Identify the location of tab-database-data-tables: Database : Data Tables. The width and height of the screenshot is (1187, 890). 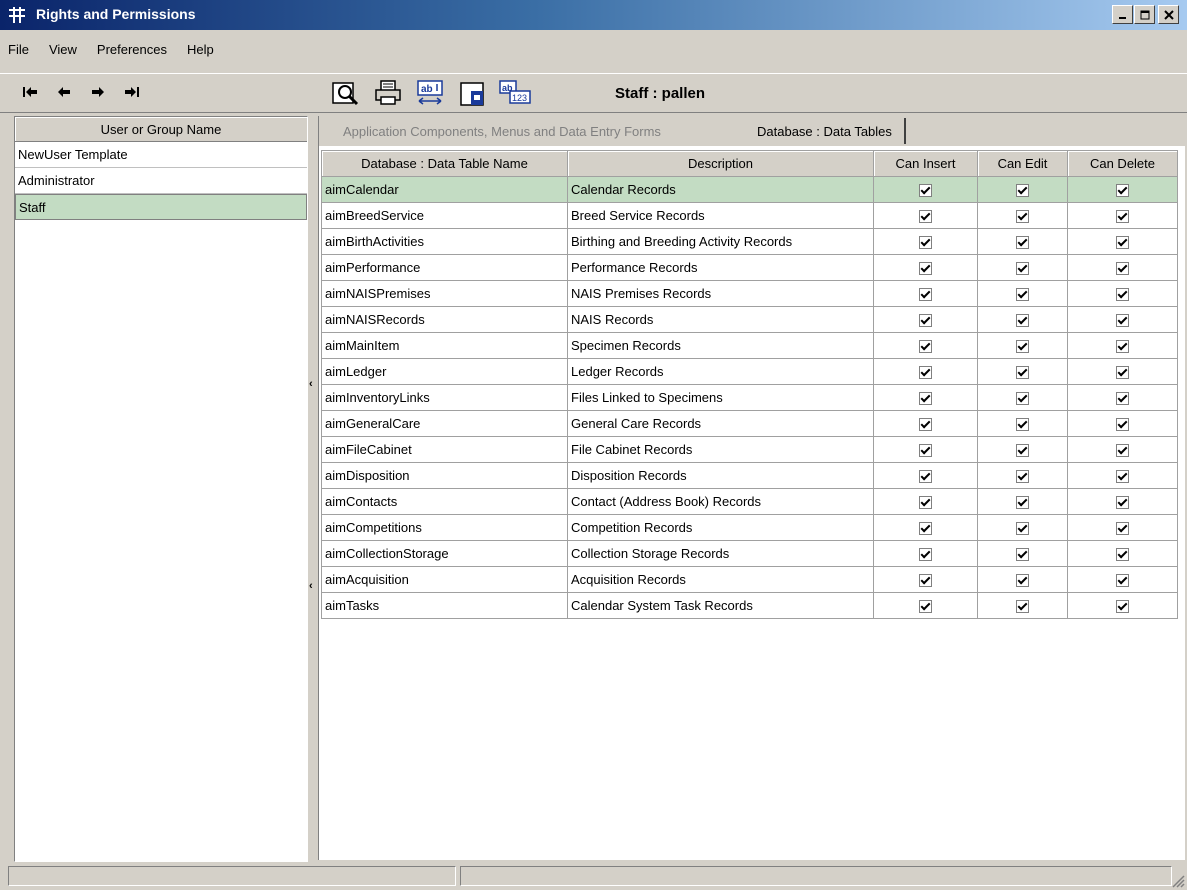
(825, 131).